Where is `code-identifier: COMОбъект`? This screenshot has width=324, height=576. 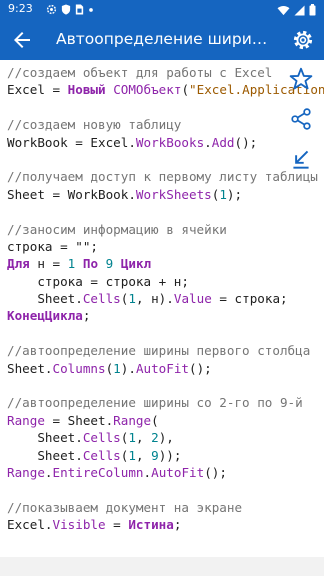
code-identifier: COMОбъект is located at coordinates (147, 90).